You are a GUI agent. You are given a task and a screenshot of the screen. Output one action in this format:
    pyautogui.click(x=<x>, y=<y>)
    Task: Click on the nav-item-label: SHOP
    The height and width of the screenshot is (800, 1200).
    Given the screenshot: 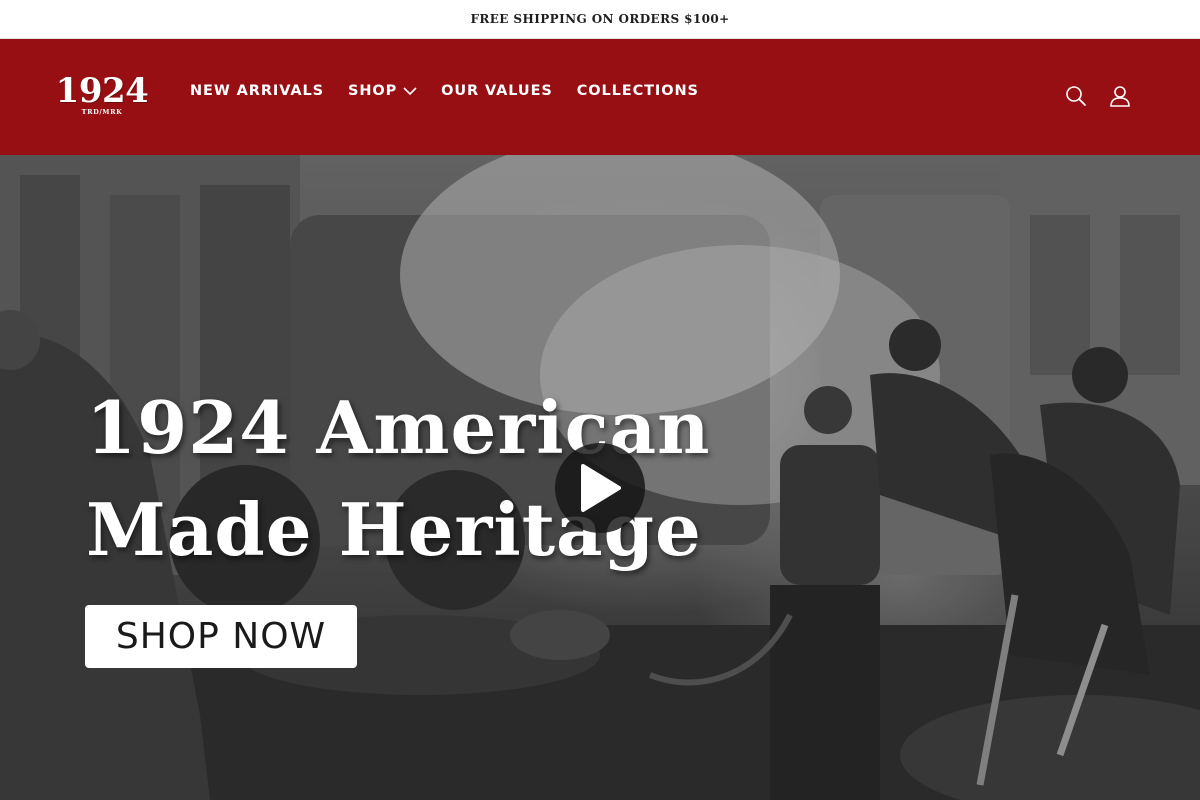 What is the action you would take?
    pyautogui.click(x=372, y=91)
    